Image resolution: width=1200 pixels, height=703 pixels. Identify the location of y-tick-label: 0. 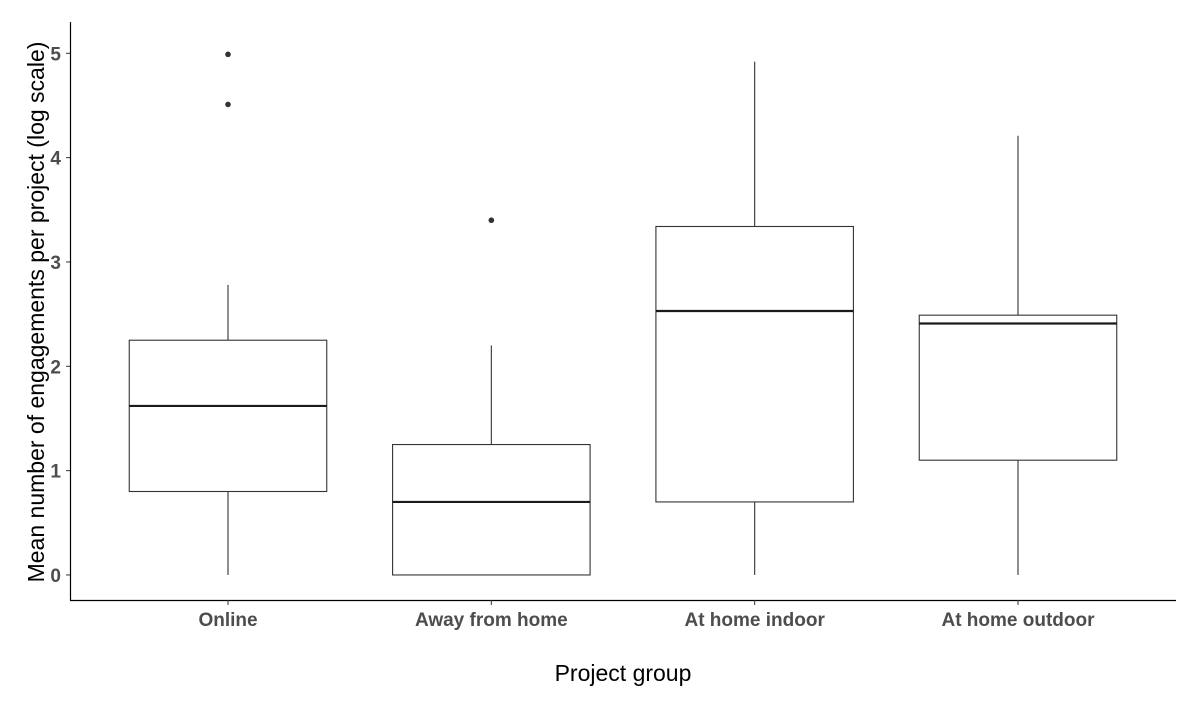
(55, 576).